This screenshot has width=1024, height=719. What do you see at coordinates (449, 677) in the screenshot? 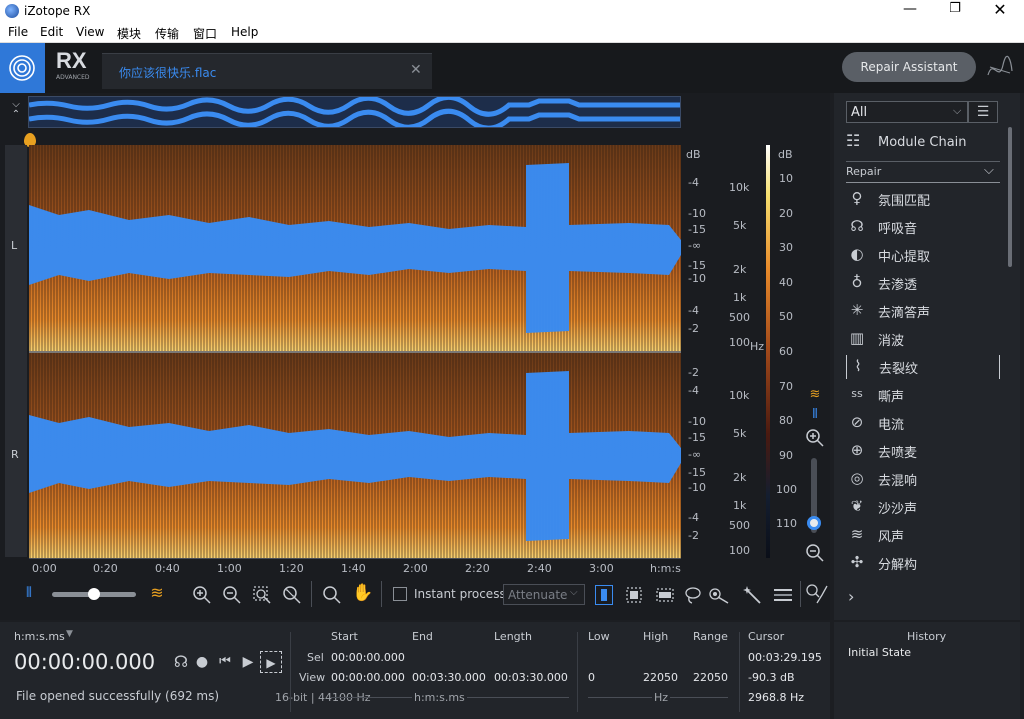
I see `view-end-value: 00:03:30.000` at bounding box center [449, 677].